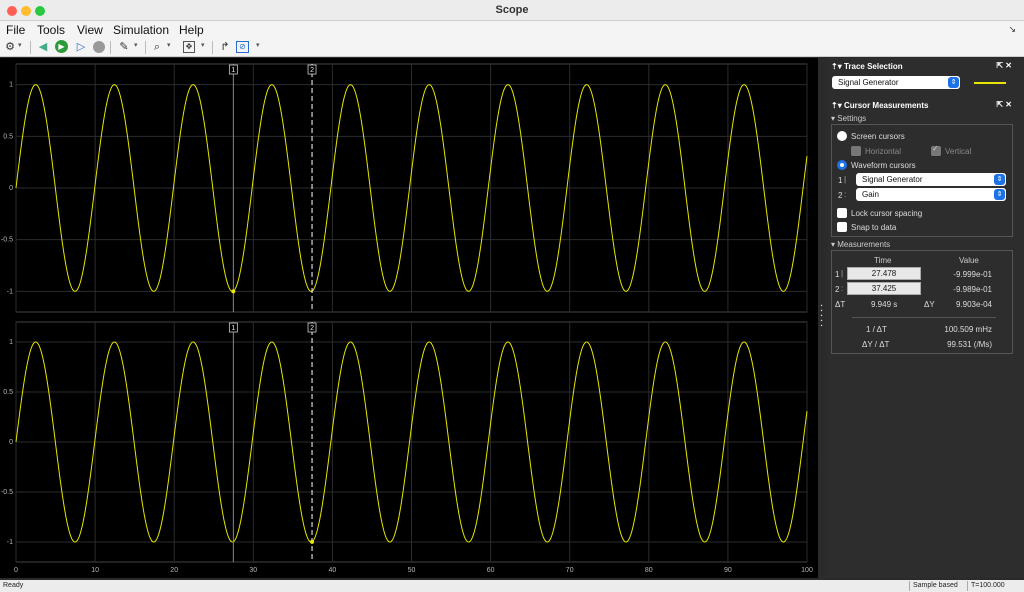 This screenshot has height=592, width=1024. What do you see at coordinates (10, 542) in the screenshot?
I see `y-tick-label: -1` at bounding box center [10, 542].